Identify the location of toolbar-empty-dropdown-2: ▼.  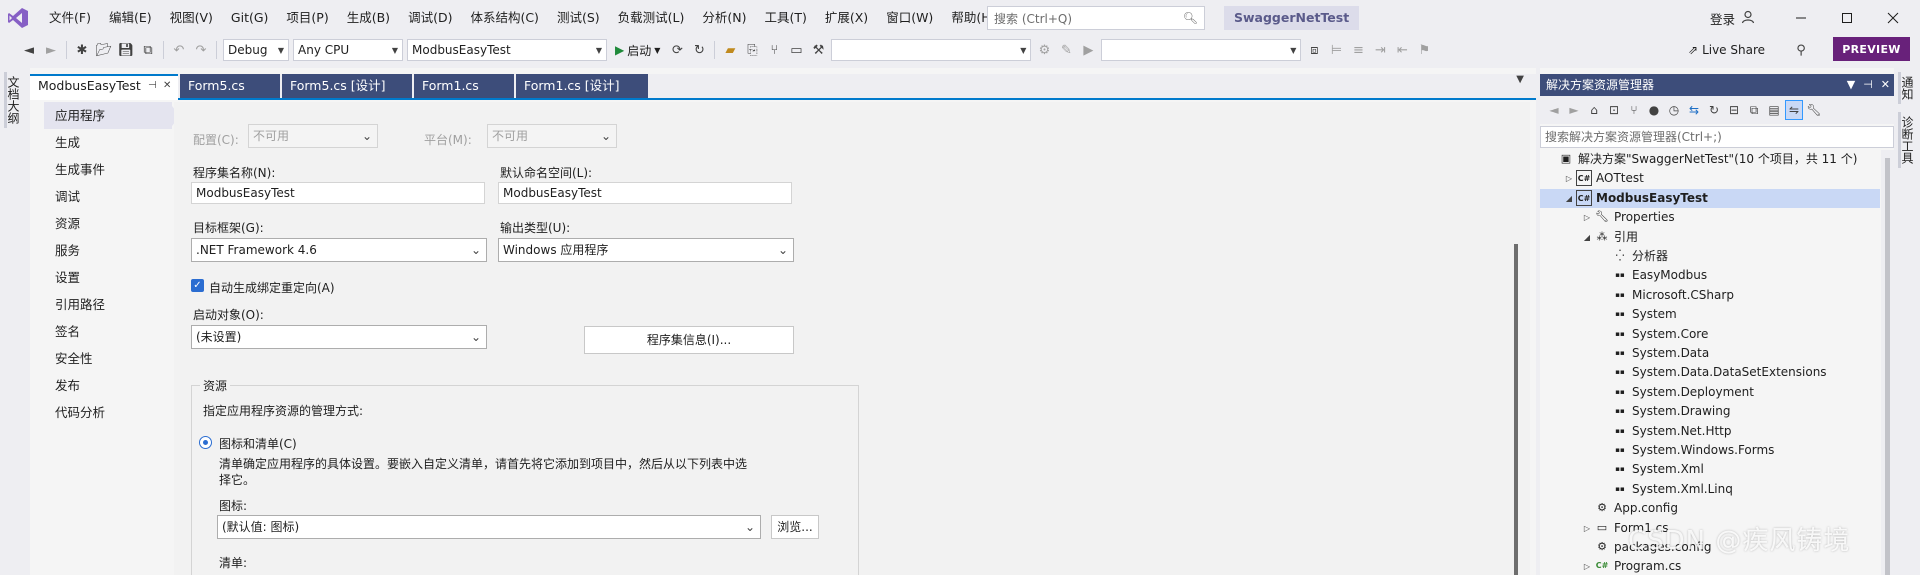
(1201, 50).